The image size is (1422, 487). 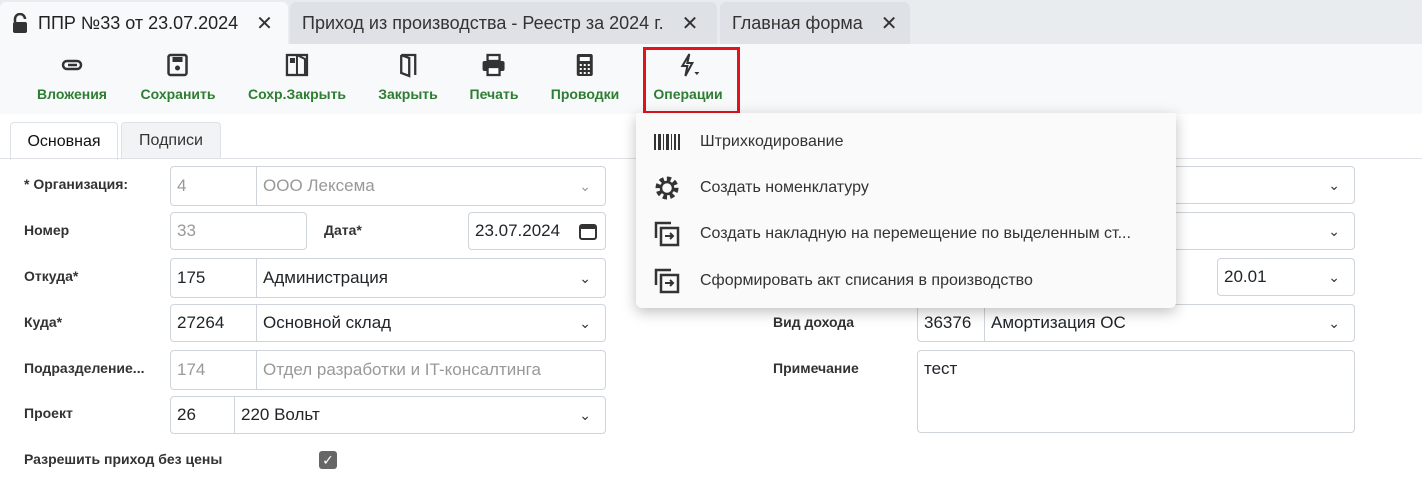 I want to click on tab-label: ППР №33 от 23.07.2024, so click(x=138, y=22).